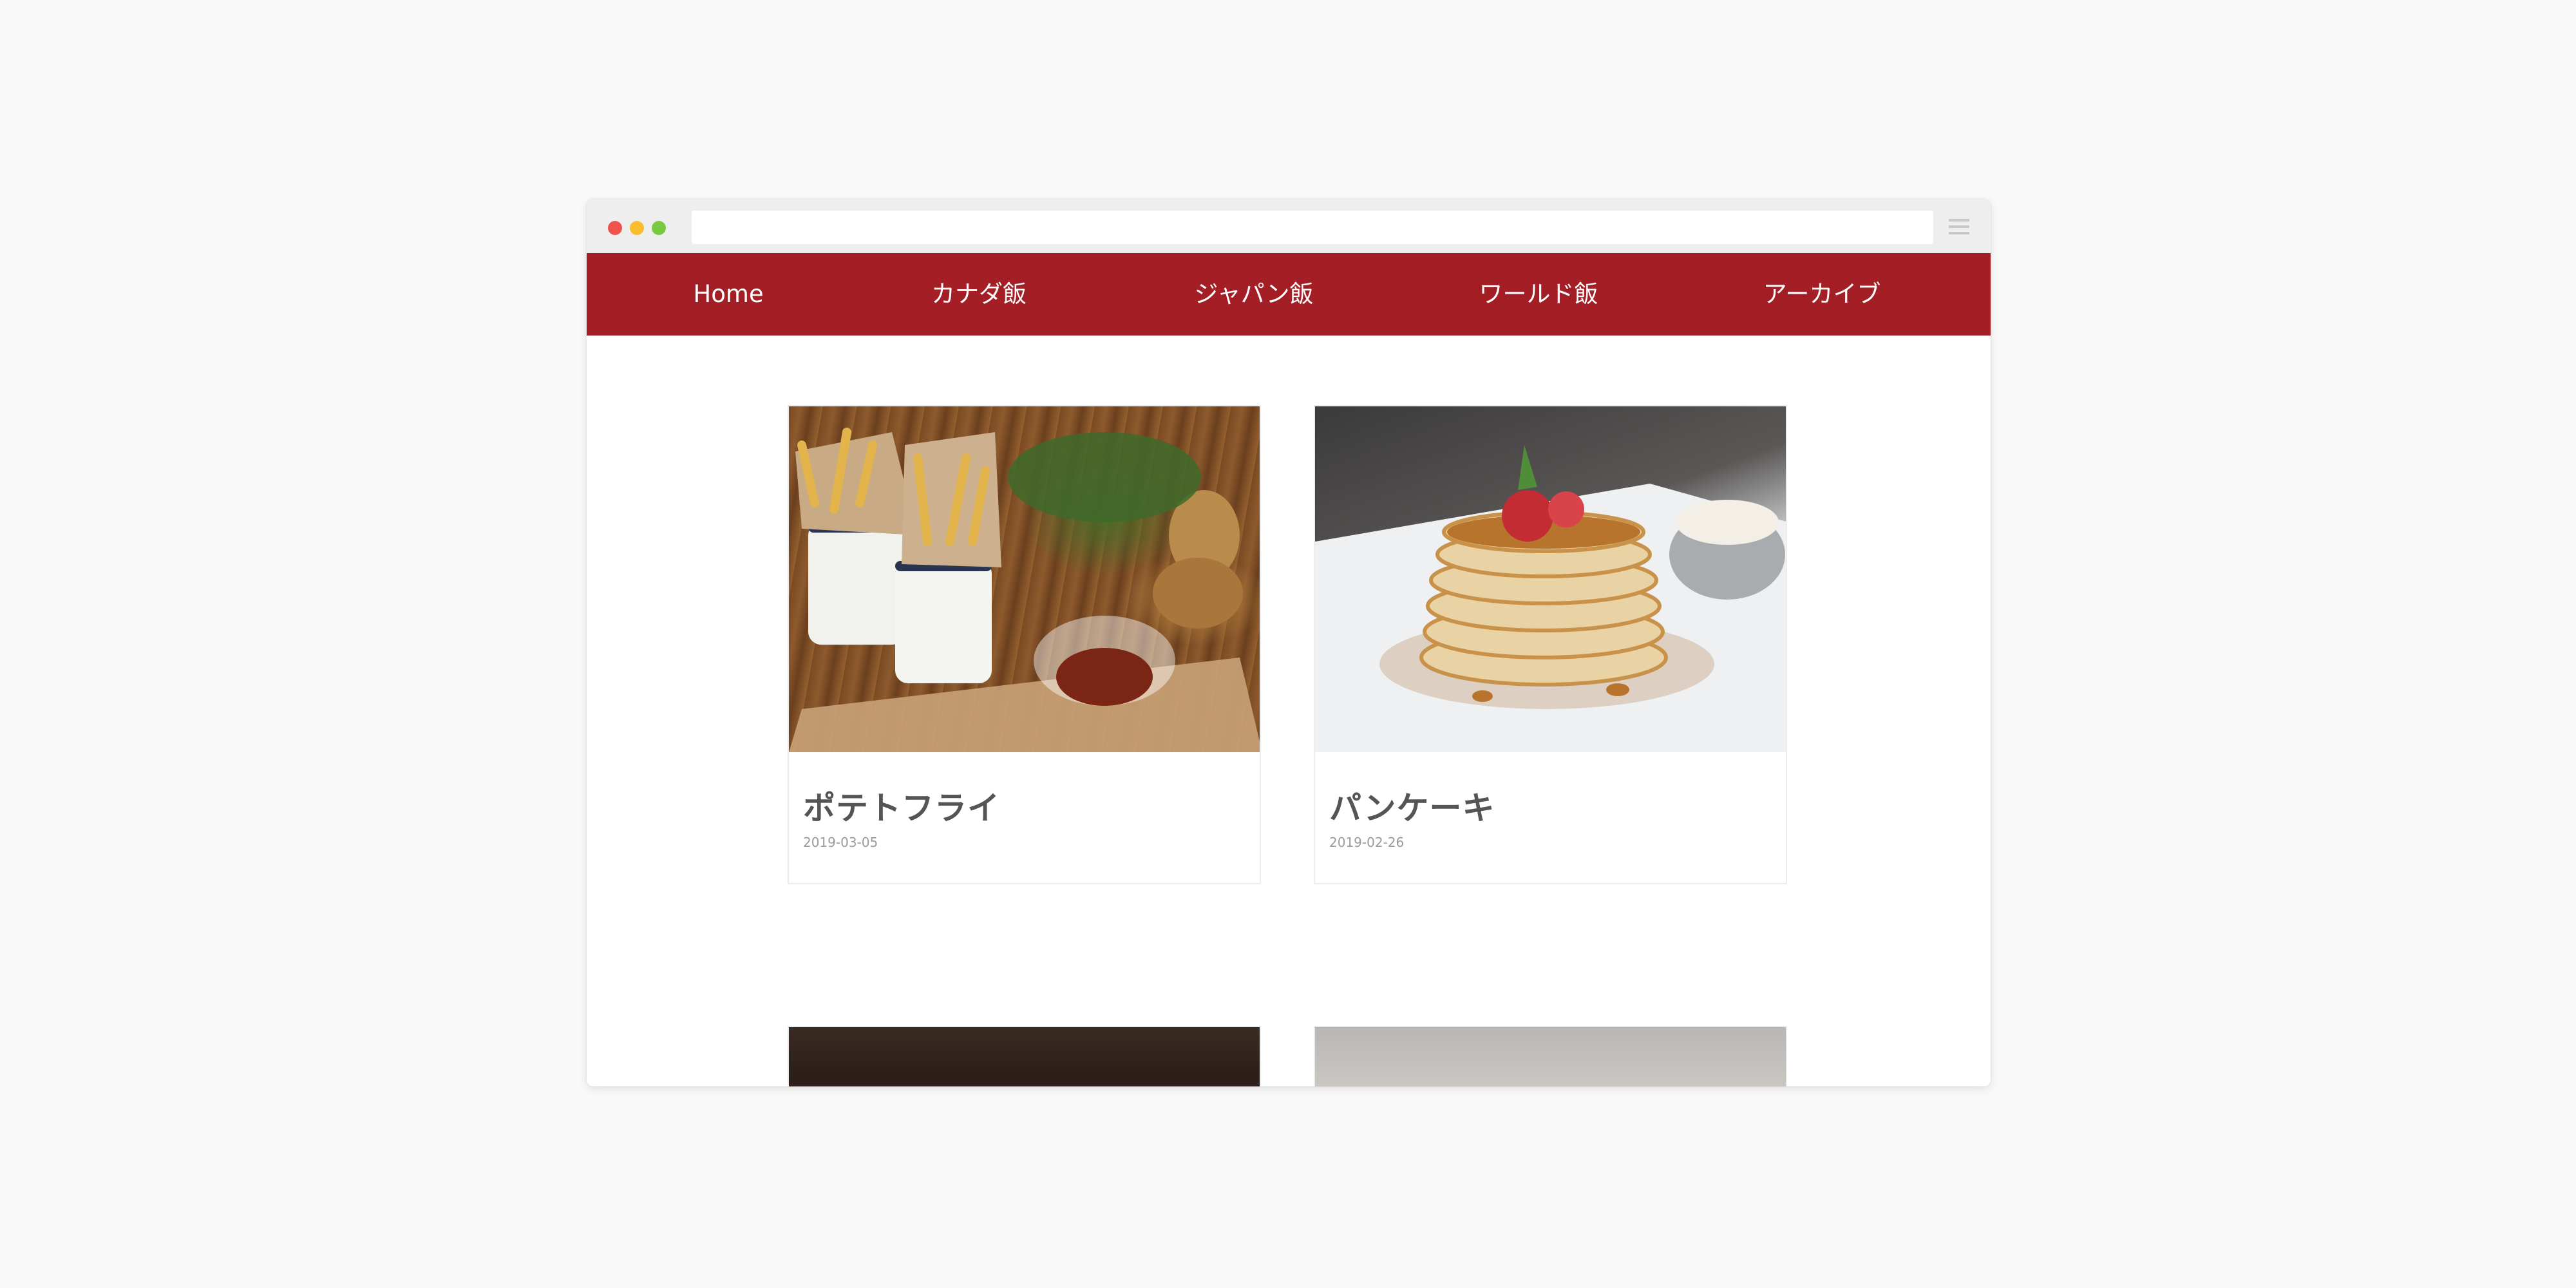  What do you see at coordinates (728, 294) in the screenshot?
I see `nav-item-home: Home` at bounding box center [728, 294].